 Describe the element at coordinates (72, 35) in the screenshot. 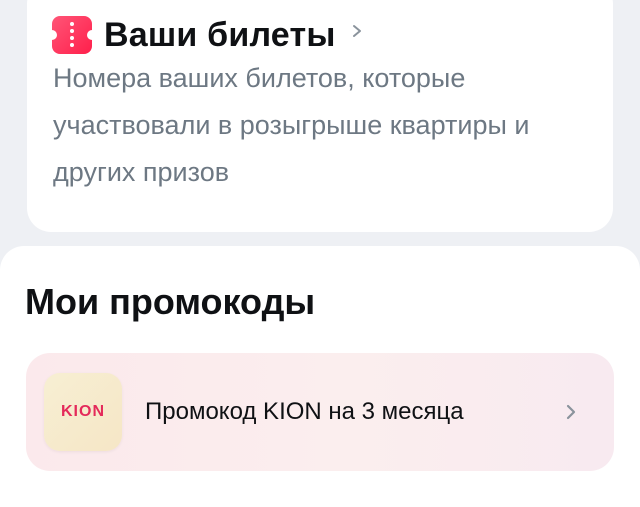

I see `ticket-icon` at that location.